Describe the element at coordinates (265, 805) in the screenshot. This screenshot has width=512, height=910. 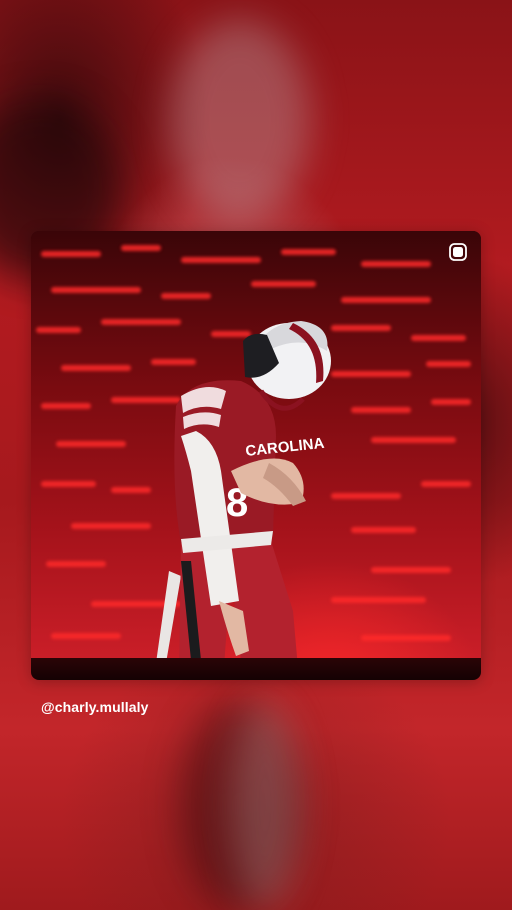
I see `background-blur-light-bottom` at that location.